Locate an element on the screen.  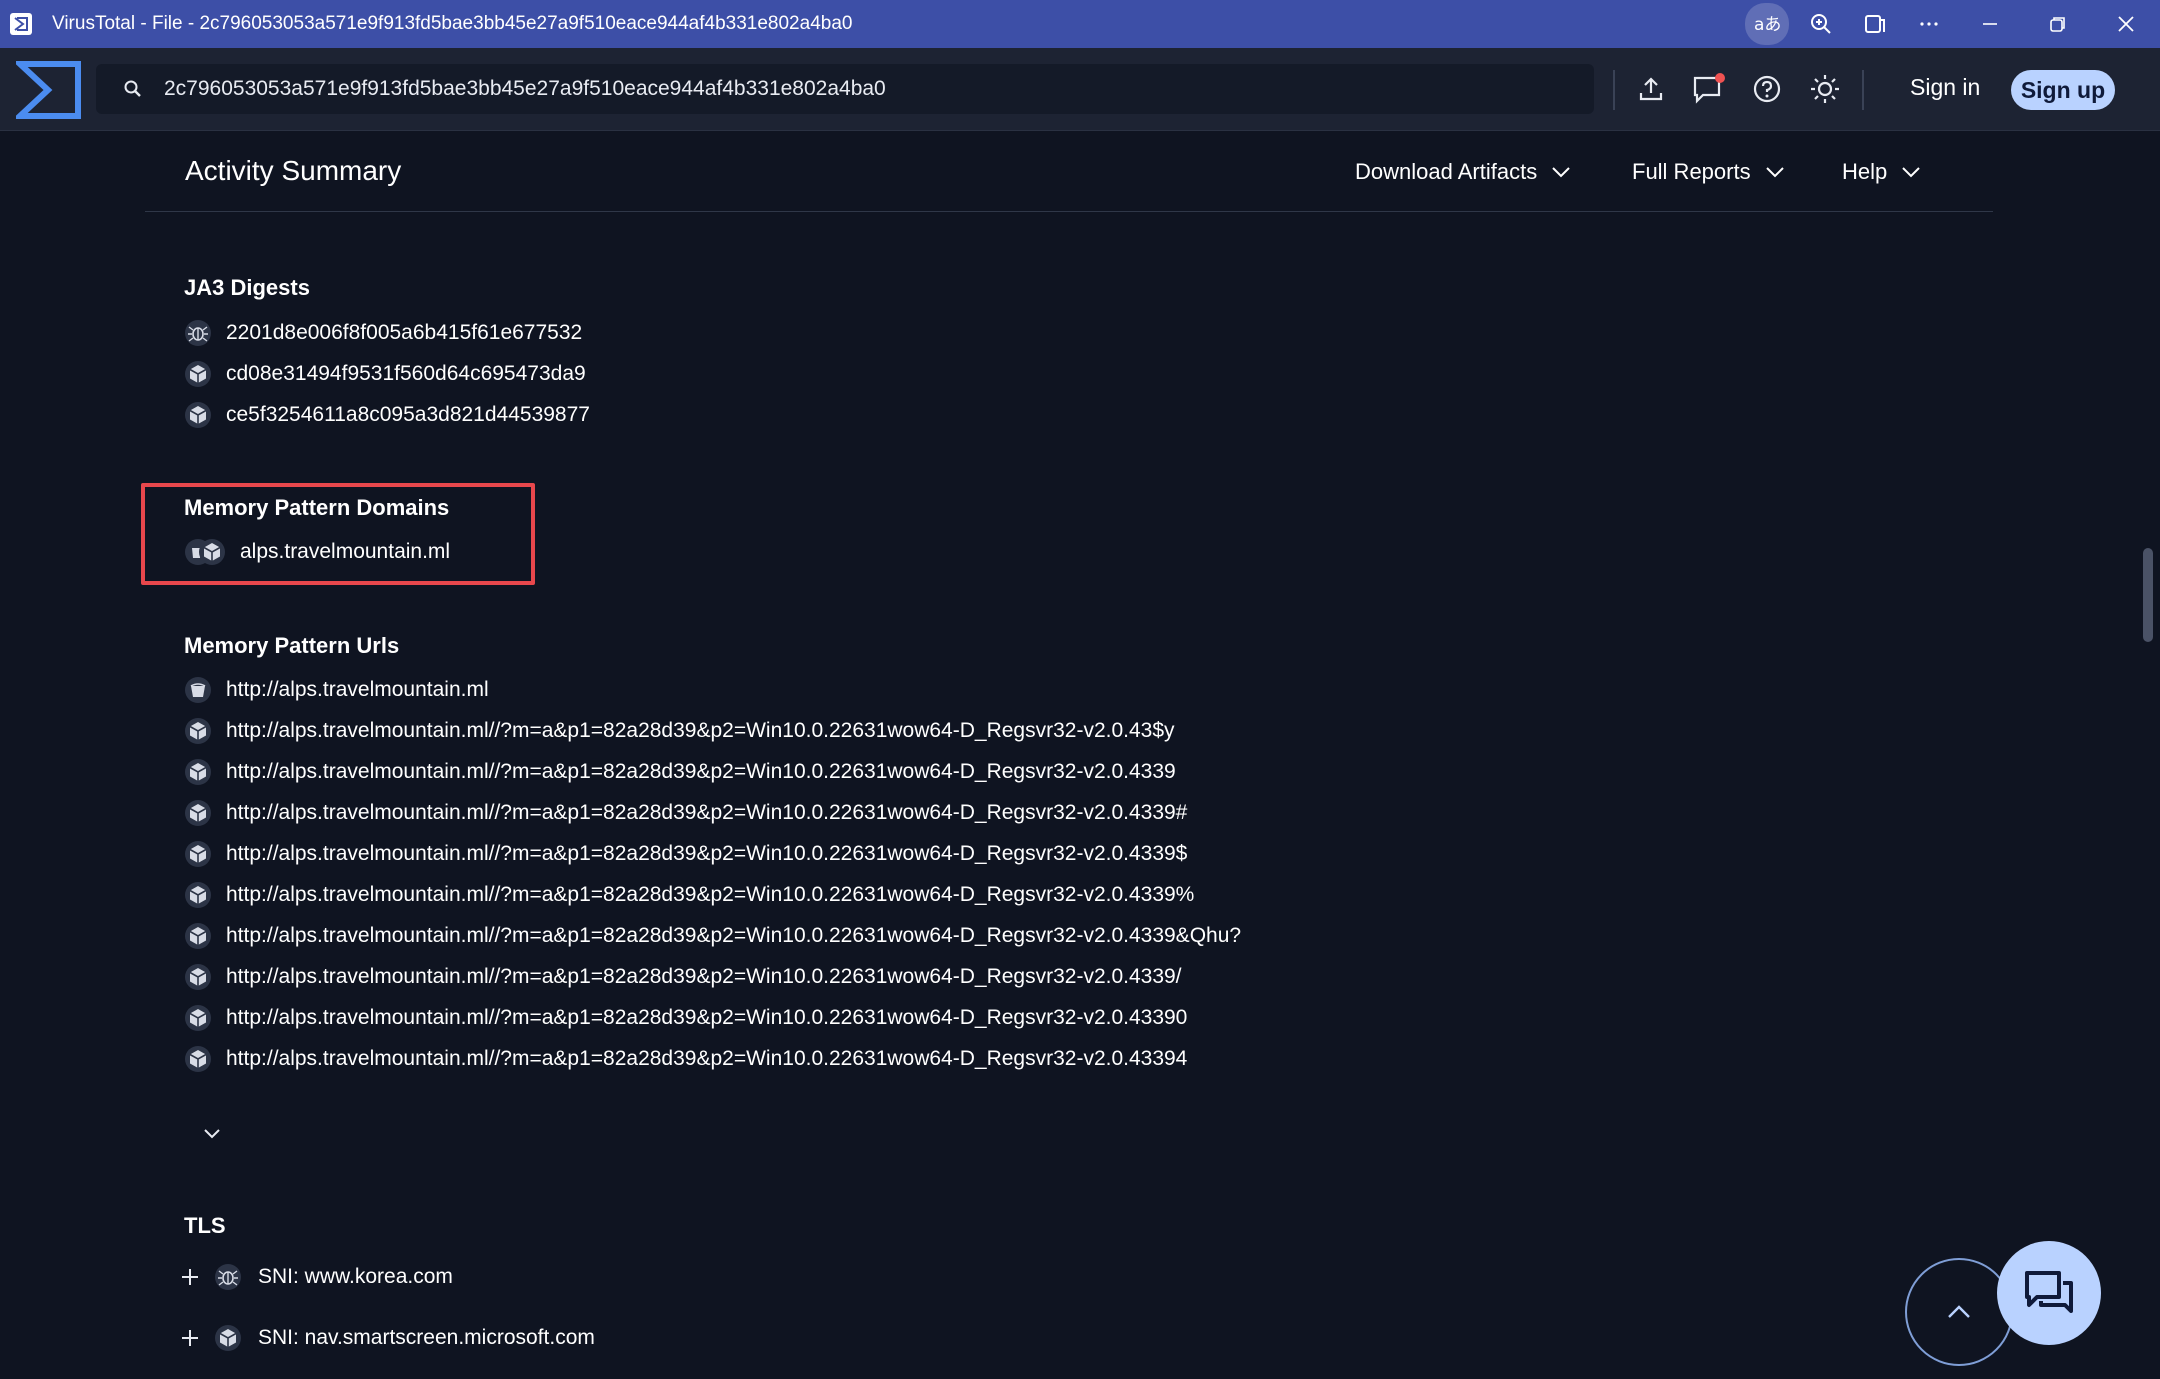
menu-label: Full Reports is located at coordinates (1691, 171).